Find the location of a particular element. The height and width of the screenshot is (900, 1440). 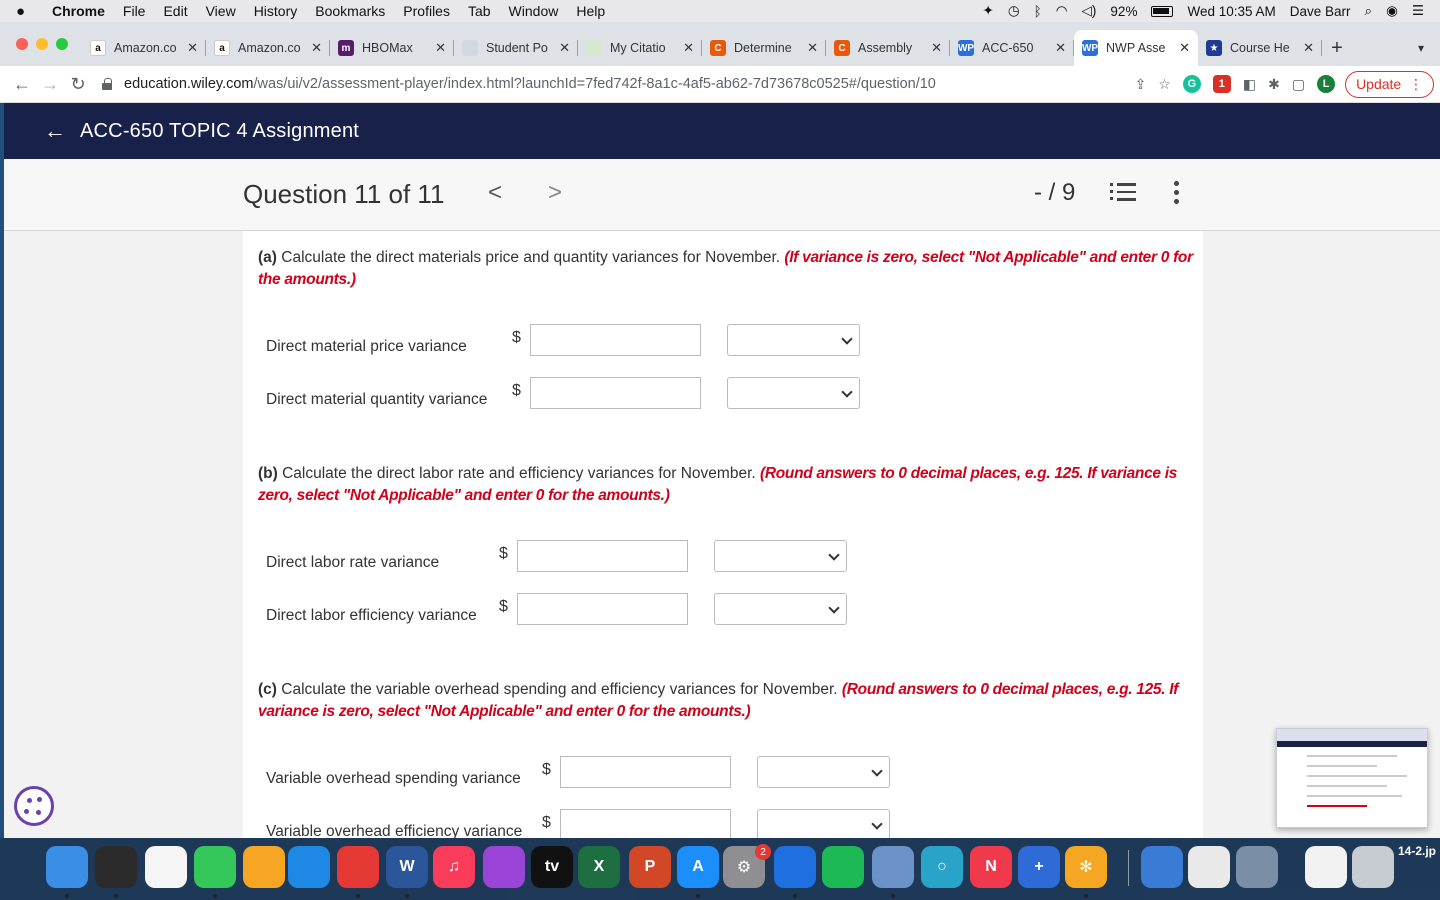

browser-tab: My Citatio ✕ is located at coordinates (640, 48).